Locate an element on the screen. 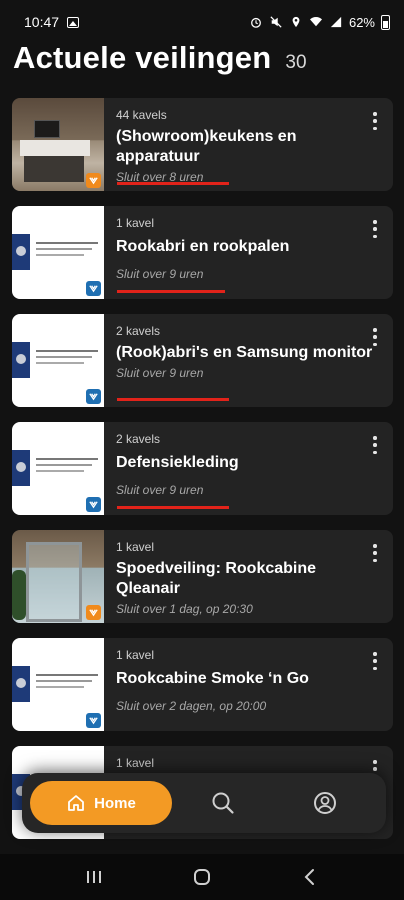  wifi-icon is located at coordinates (315, 21).